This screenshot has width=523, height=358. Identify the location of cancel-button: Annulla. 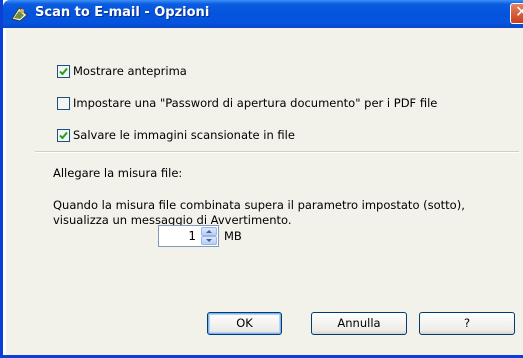
(359, 323).